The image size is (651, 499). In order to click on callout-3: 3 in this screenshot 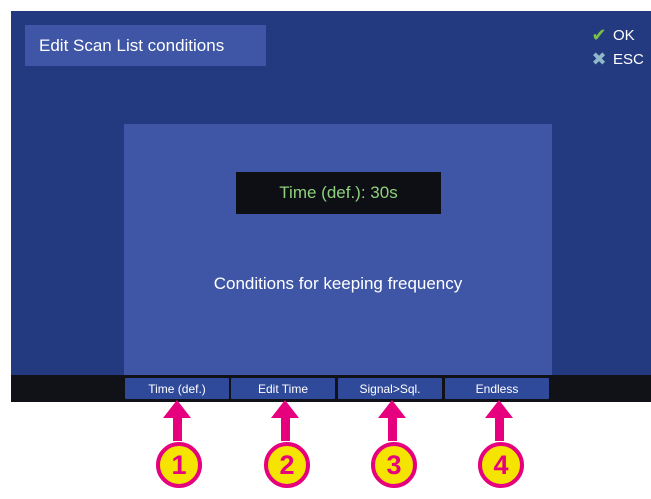, I will do `click(392, 449)`.